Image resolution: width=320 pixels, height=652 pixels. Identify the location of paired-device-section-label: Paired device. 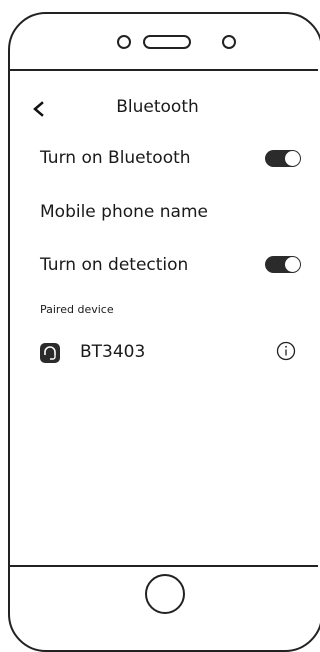
(77, 309).